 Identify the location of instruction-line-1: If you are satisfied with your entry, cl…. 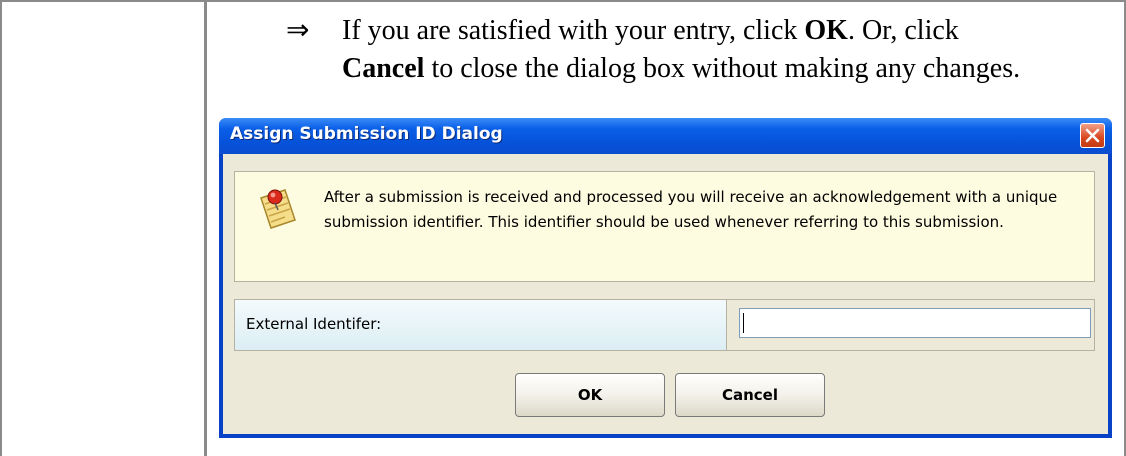
(650, 31).